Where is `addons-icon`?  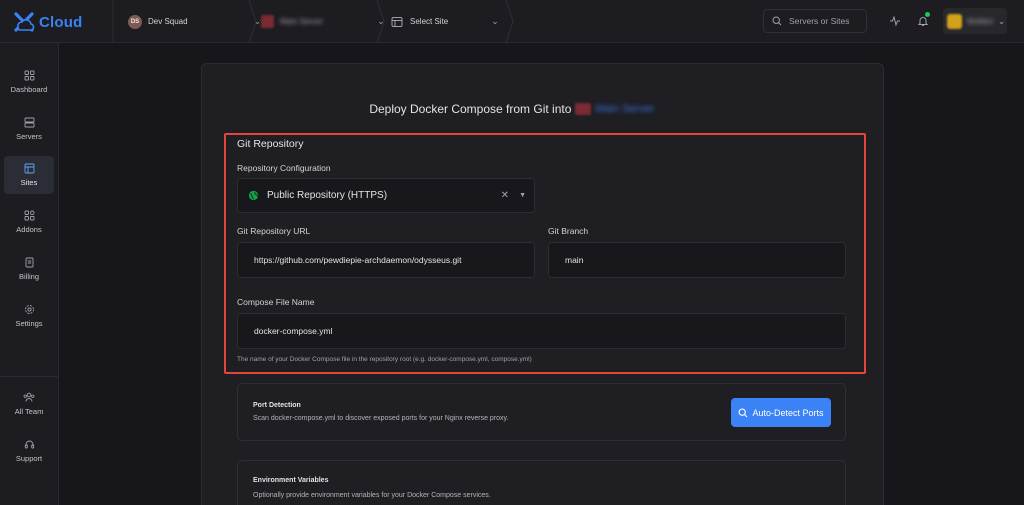 addons-icon is located at coordinates (29, 215).